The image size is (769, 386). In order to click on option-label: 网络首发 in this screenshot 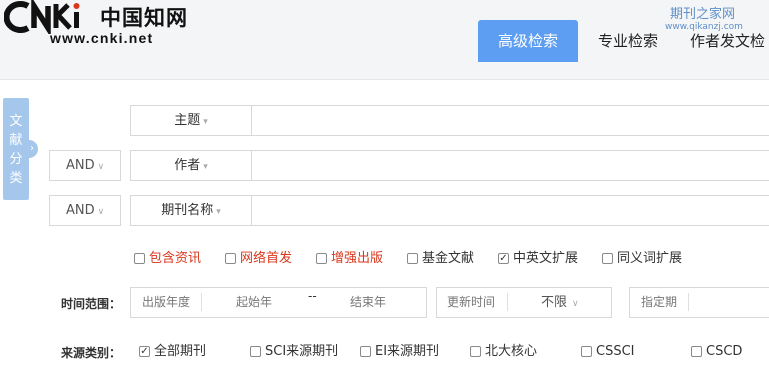, I will do `click(266, 258)`.